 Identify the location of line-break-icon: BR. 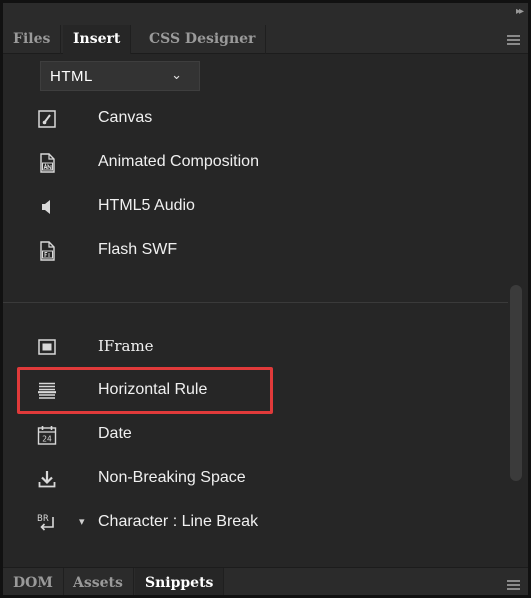
(45, 522).